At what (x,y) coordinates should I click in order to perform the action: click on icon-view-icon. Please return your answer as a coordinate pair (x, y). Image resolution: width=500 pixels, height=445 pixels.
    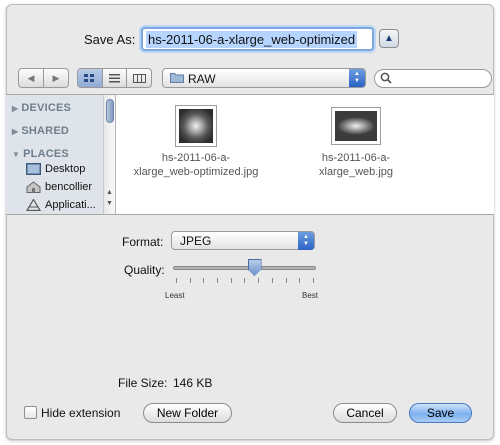
    Looking at the image, I should click on (89, 77).